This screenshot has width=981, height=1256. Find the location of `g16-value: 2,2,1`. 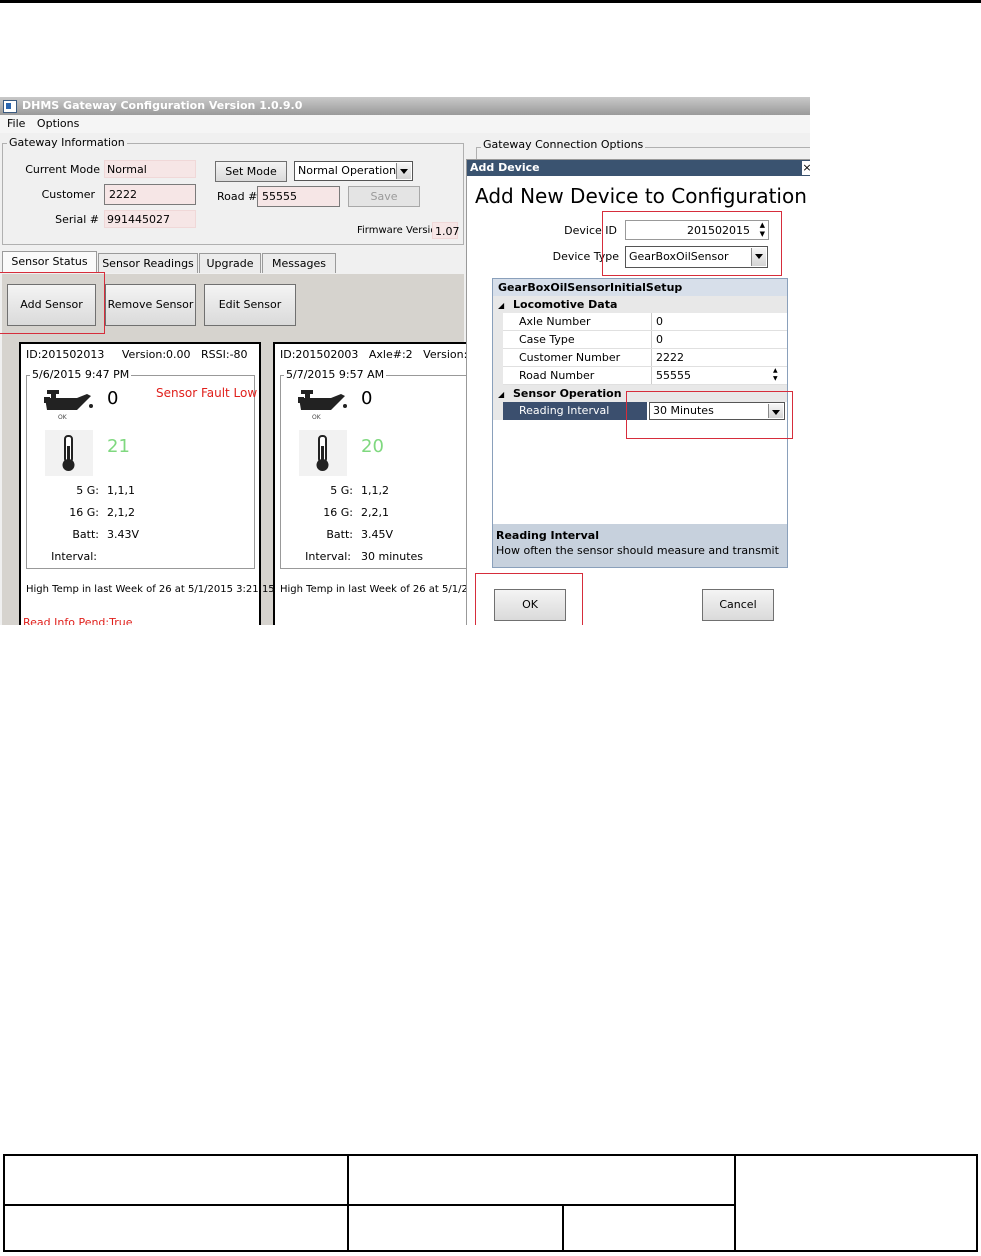

g16-value: 2,2,1 is located at coordinates (375, 512).